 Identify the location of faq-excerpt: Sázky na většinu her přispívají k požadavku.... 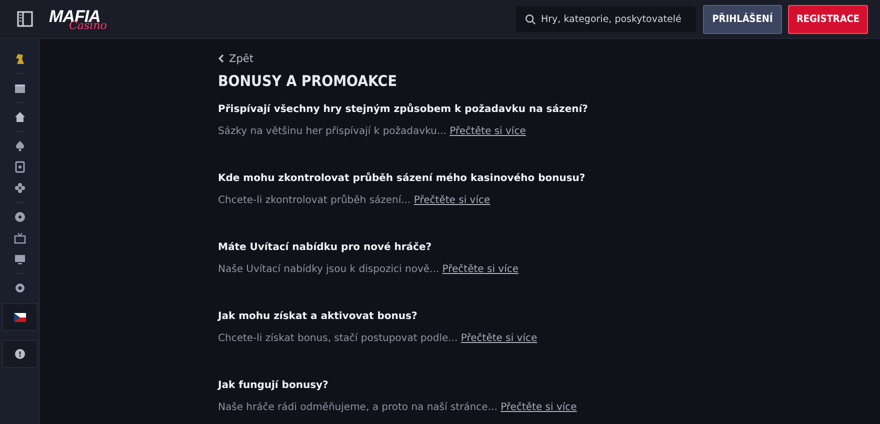
(332, 131).